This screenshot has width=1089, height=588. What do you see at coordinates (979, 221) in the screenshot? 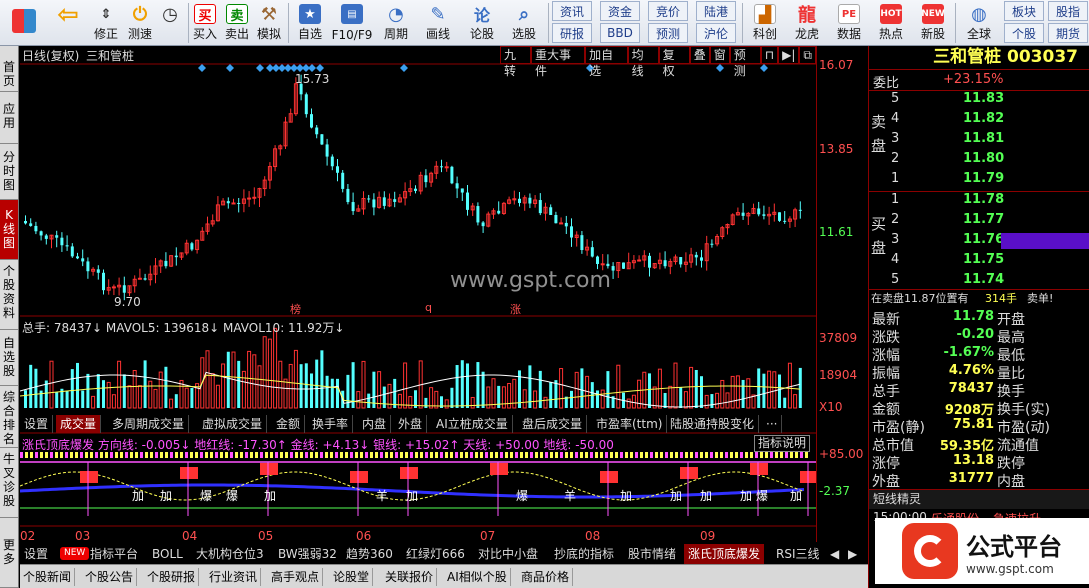
I see `buy-row: 2 11.77` at bounding box center [979, 221].